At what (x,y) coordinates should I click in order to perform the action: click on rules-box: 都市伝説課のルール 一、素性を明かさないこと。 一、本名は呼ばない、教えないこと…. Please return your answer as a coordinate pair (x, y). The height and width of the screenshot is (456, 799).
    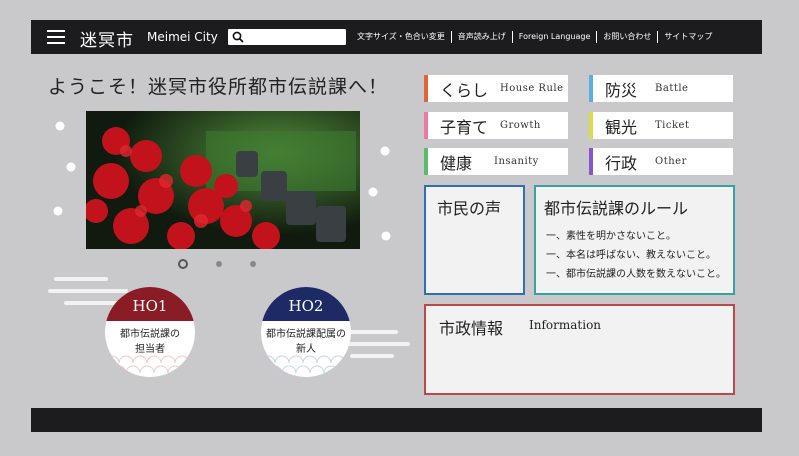
    Looking at the image, I should click on (634, 240).